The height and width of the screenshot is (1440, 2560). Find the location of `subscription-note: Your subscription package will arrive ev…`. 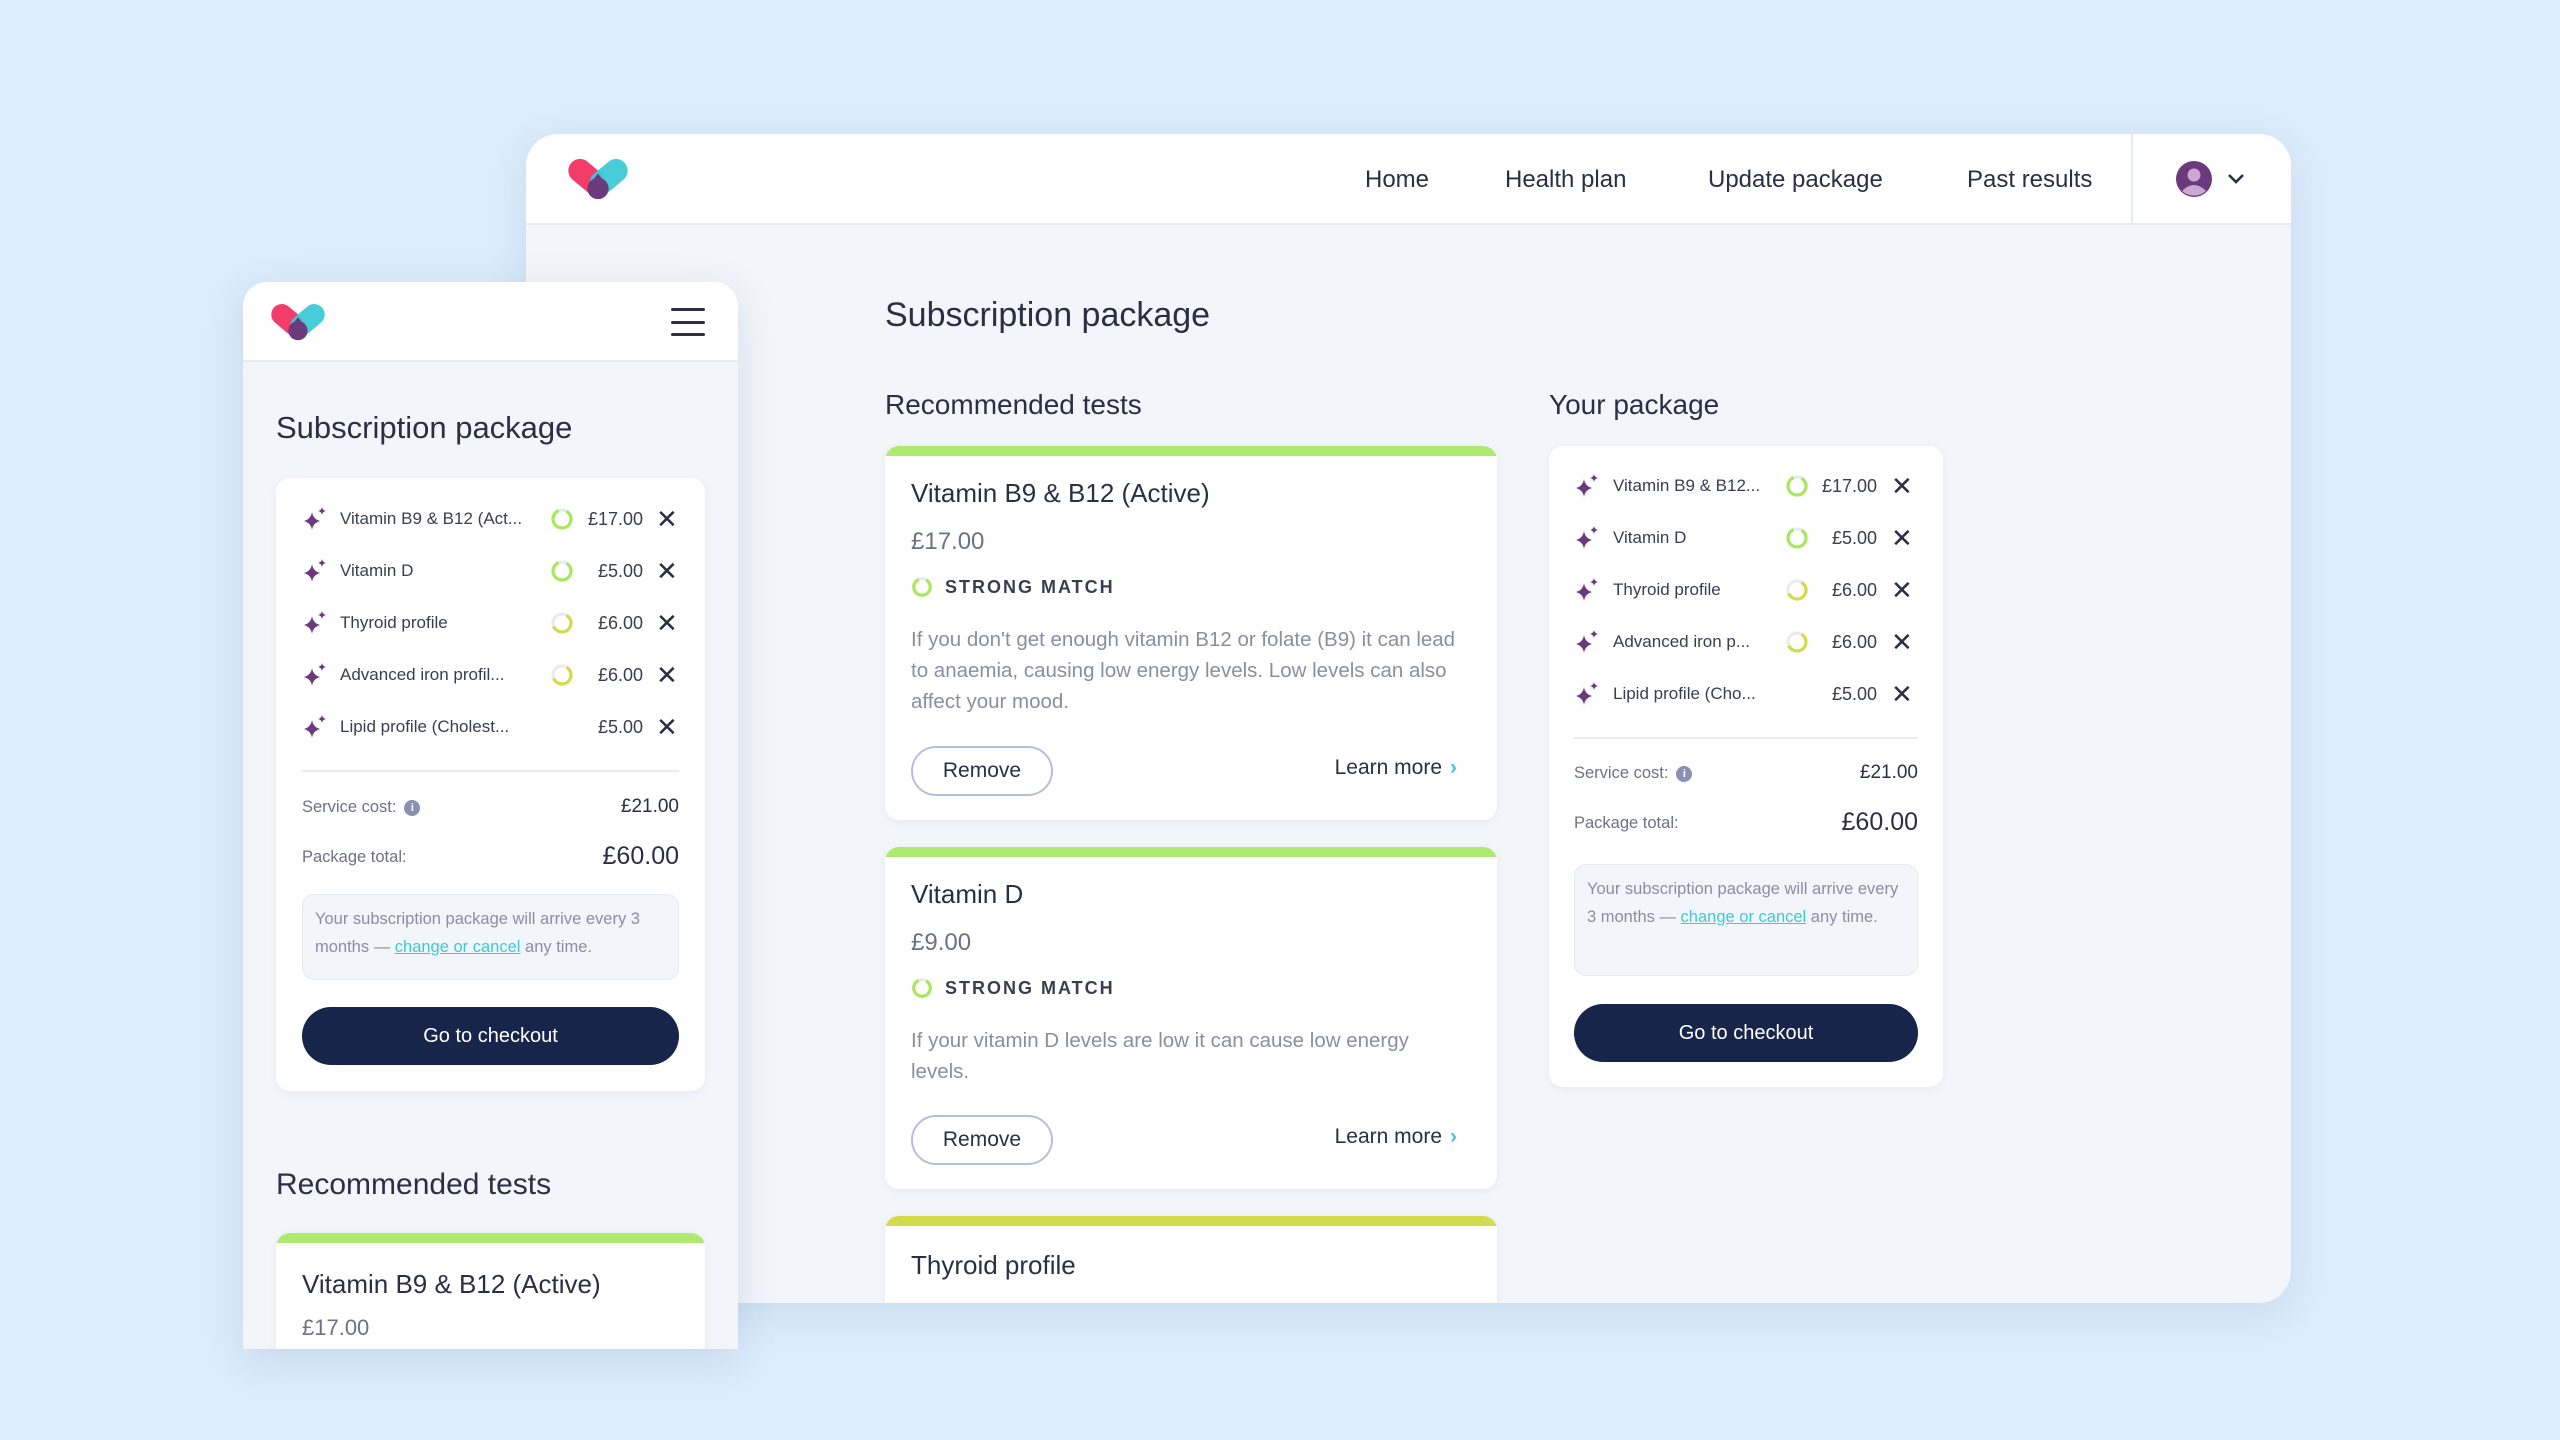

subscription-note: Your subscription package will arrive ev… is located at coordinates (1746, 920).